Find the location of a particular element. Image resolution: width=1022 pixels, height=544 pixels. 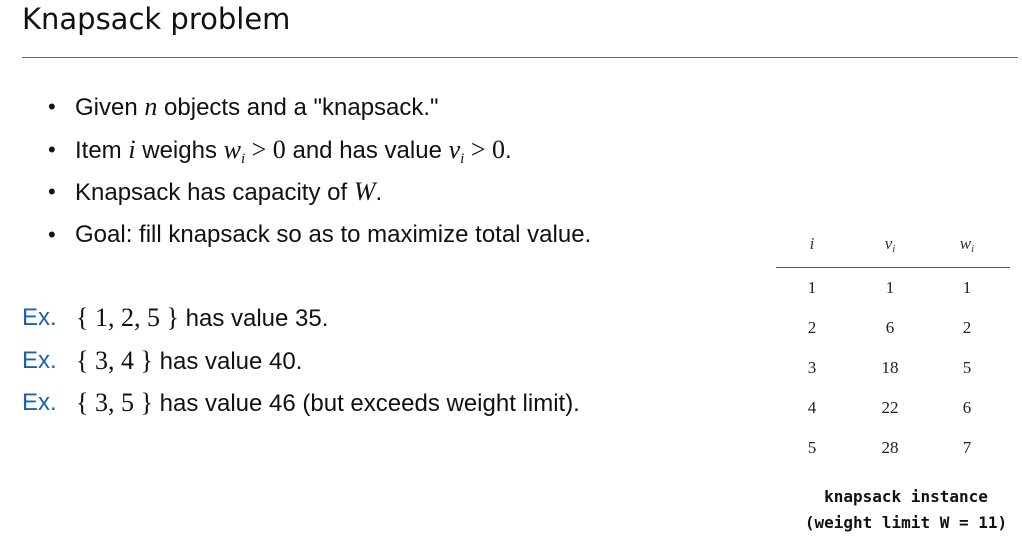

text-segment: and has value is located at coordinates (367, 150).